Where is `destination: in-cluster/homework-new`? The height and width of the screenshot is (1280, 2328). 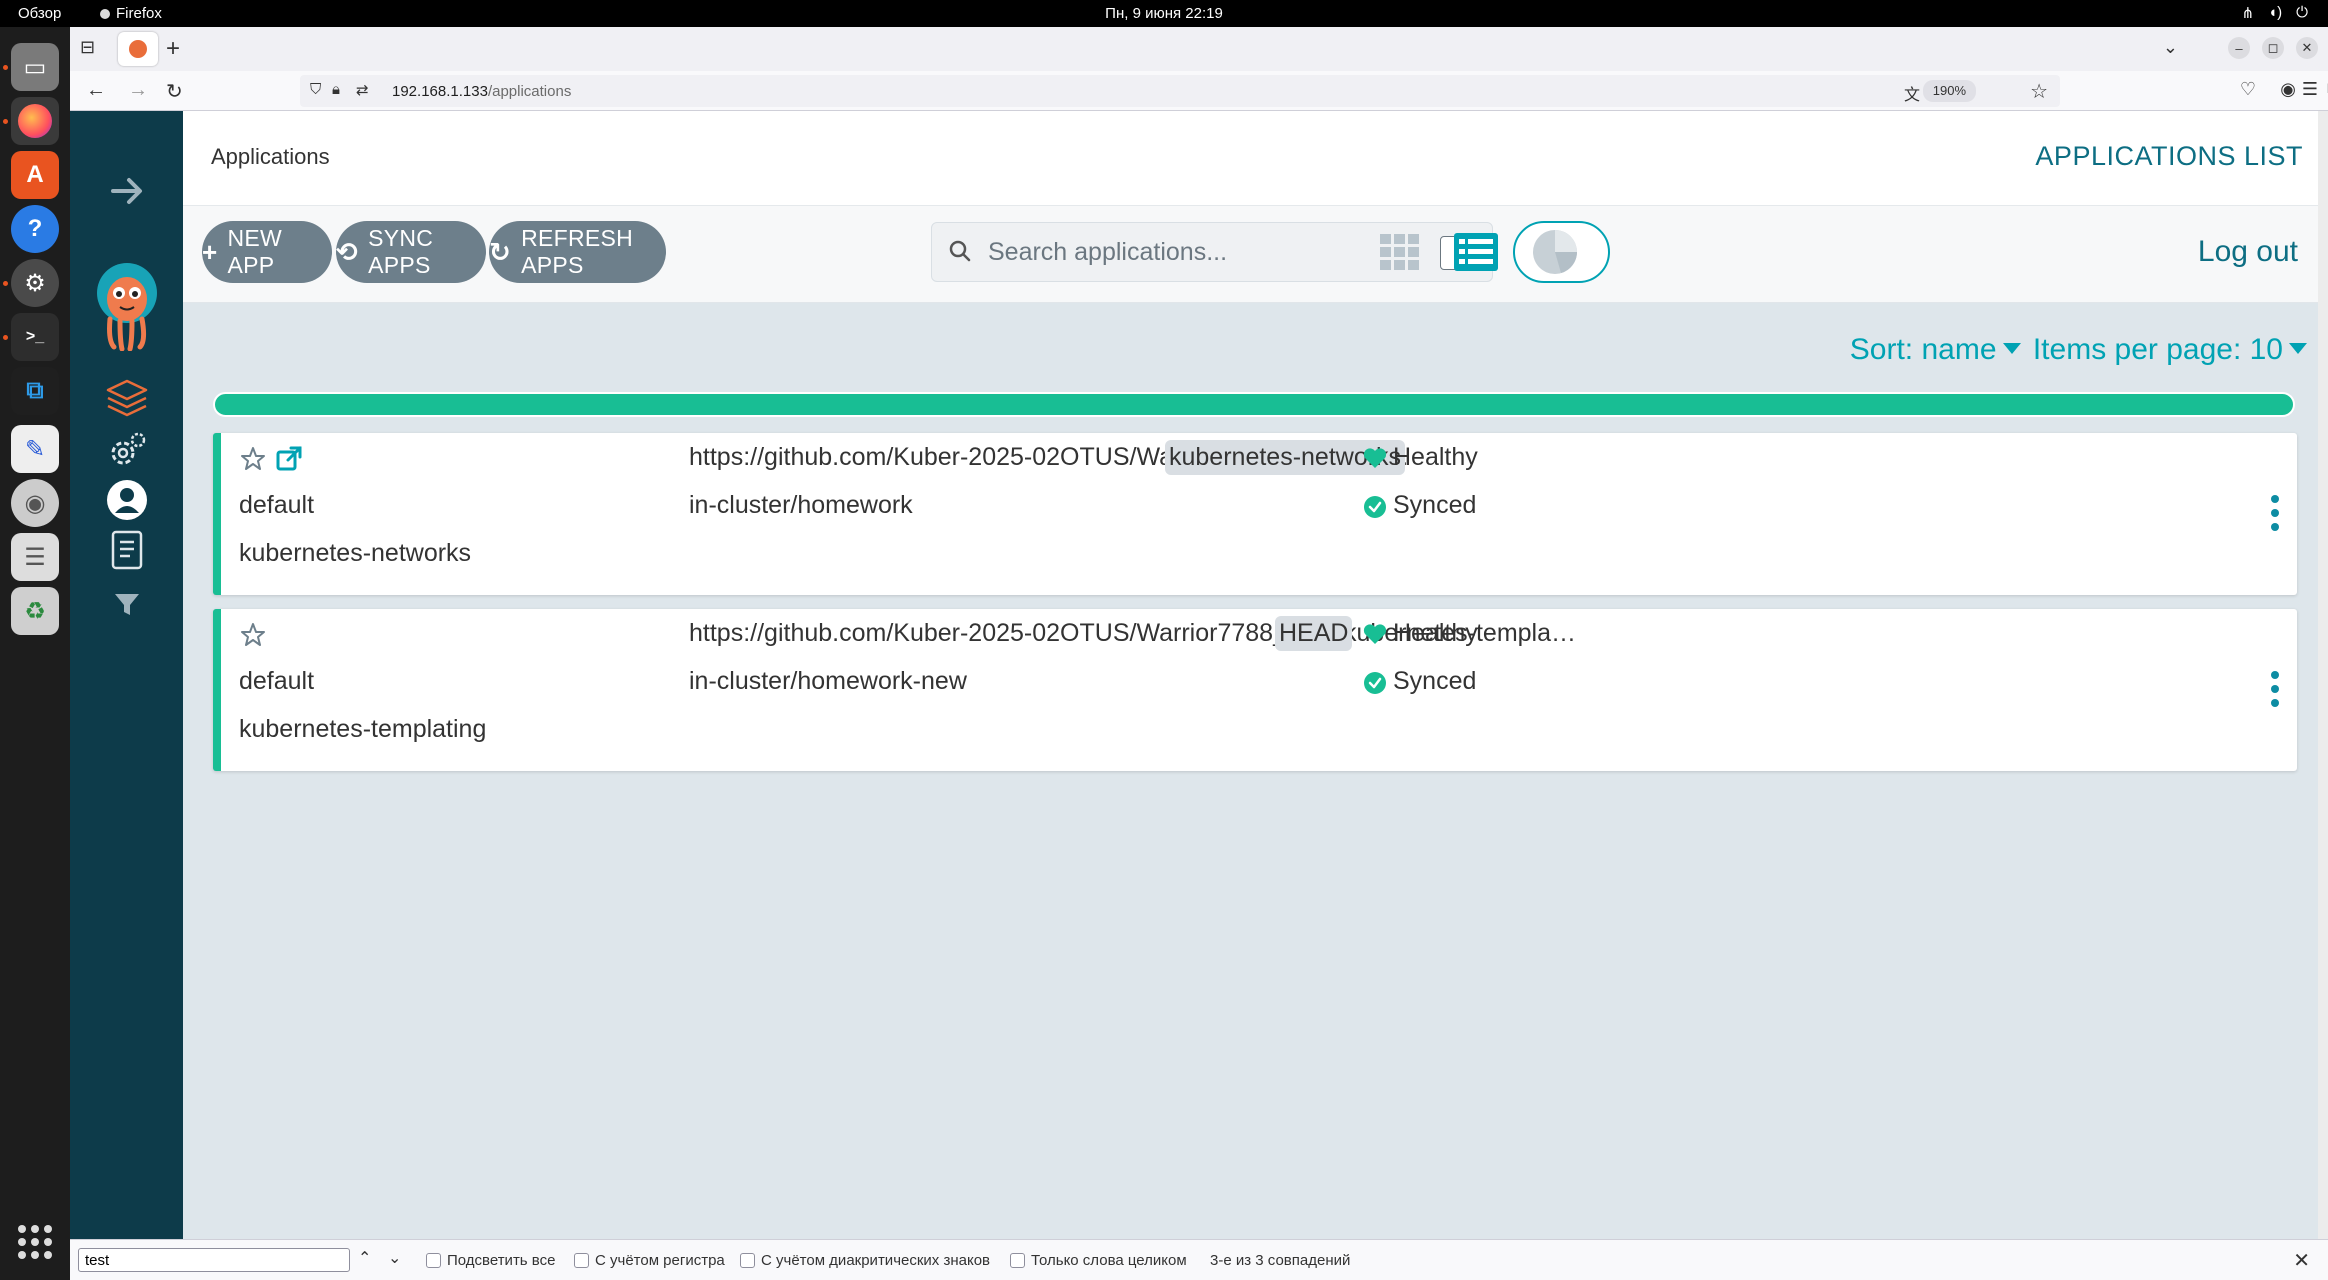
destination: in-cluster/homework-new is located at coordinates (828, 681).